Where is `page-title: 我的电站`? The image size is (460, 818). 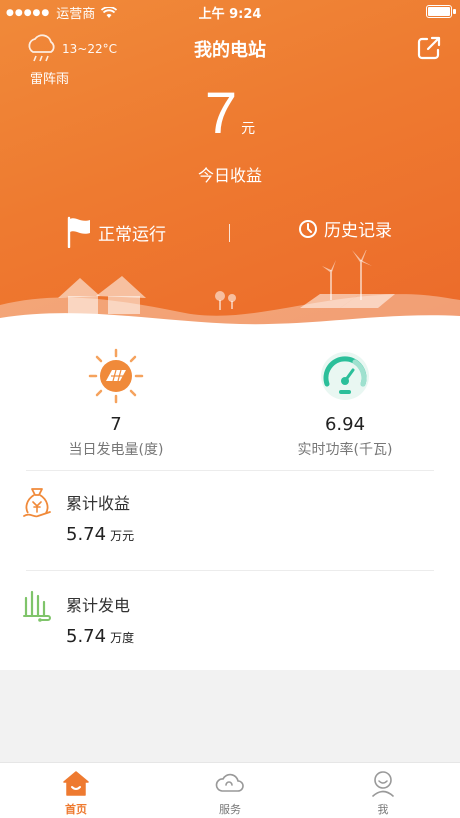
page-title: 我的电站 is located at coordinates (230, 50).